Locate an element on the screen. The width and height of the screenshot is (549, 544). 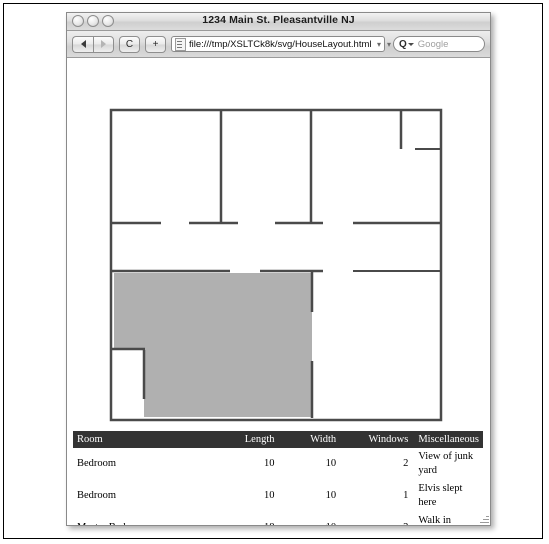
chevron-down-icon: ▾ is located at coordinates (377, 44).